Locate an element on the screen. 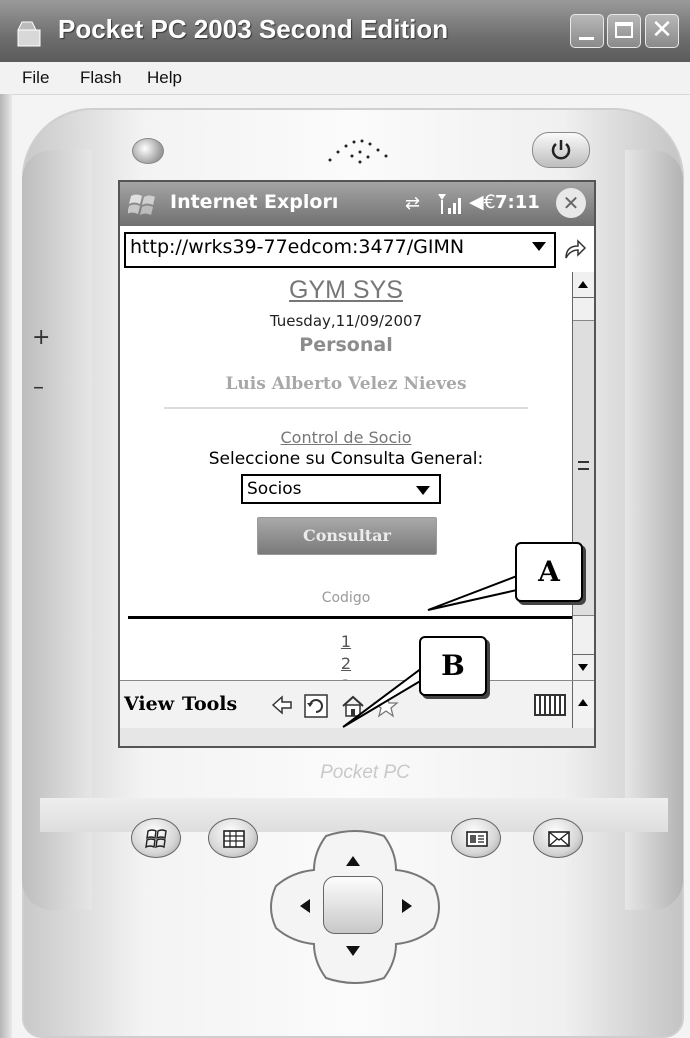 The width and height of the screenshot is (690, 1038). close-icon: ✕ is located at coordinates (662, 30).